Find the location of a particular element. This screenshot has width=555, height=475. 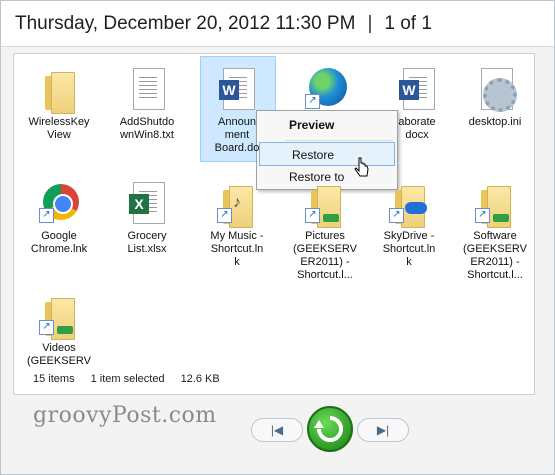

file-item-my-music: ♪ ↗ My Music - Shortcut.ln k is located at coordinates (237, 223).